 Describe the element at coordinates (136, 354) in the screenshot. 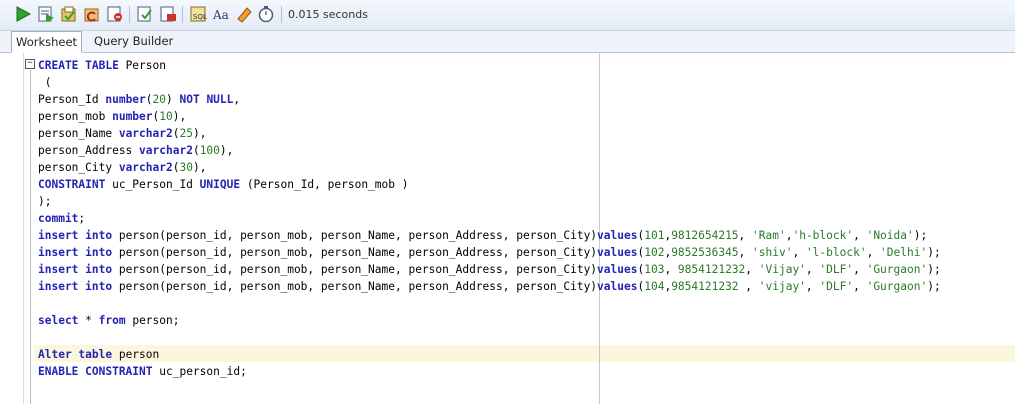

I see `code-token-plain: person` at that location.